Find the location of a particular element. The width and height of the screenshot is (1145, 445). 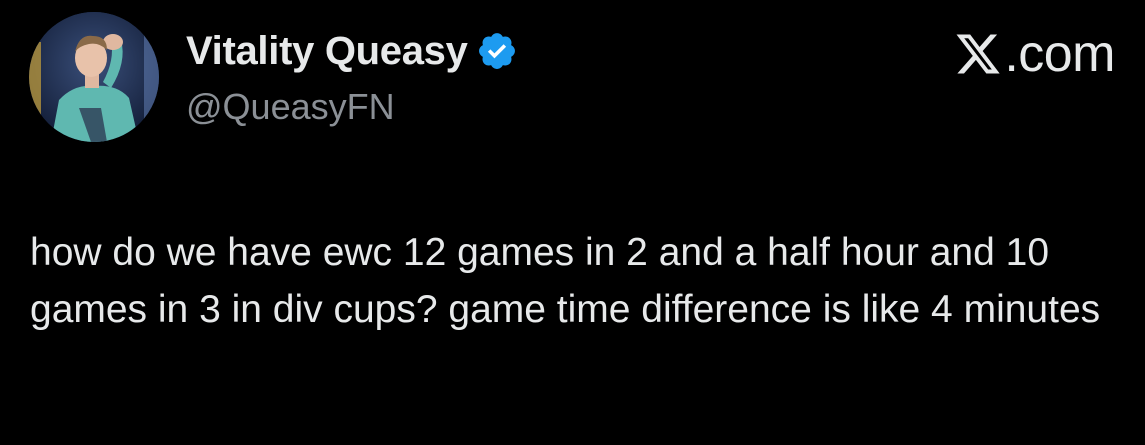

verified-checkmark-icon is located at coordinates (497, 51).